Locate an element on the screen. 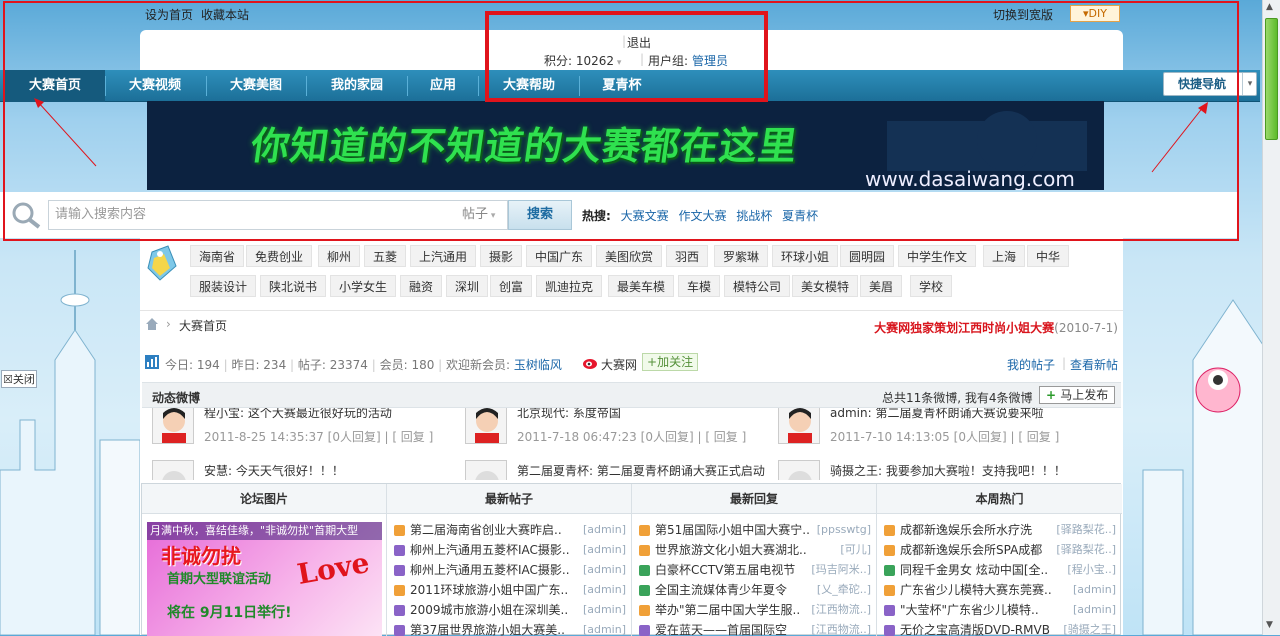  list-item: "大莹杯"广东省少儿模特.. [admin] is located at coordinates (1000, 610).